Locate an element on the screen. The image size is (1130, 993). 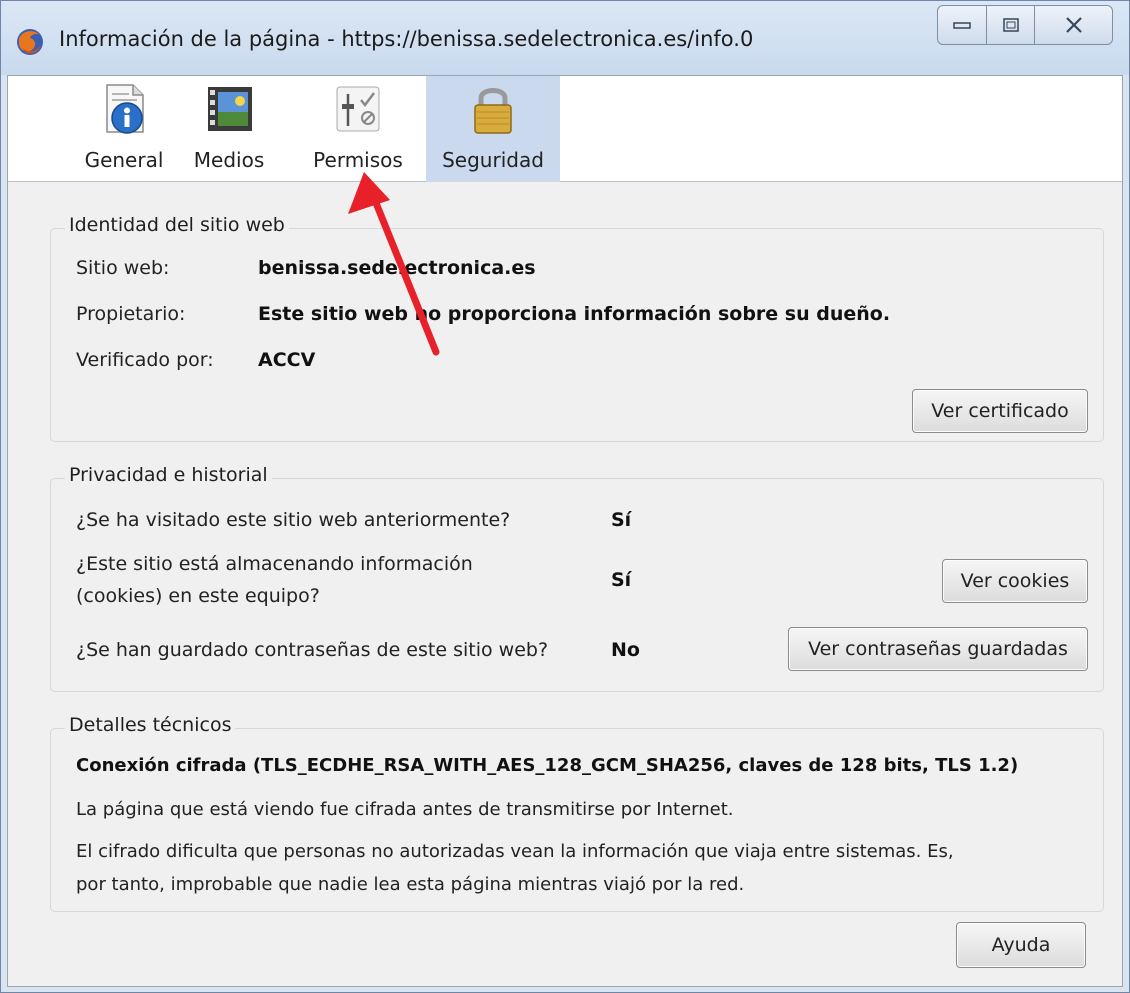
tab-general: General is located at coordinates (124, 129).